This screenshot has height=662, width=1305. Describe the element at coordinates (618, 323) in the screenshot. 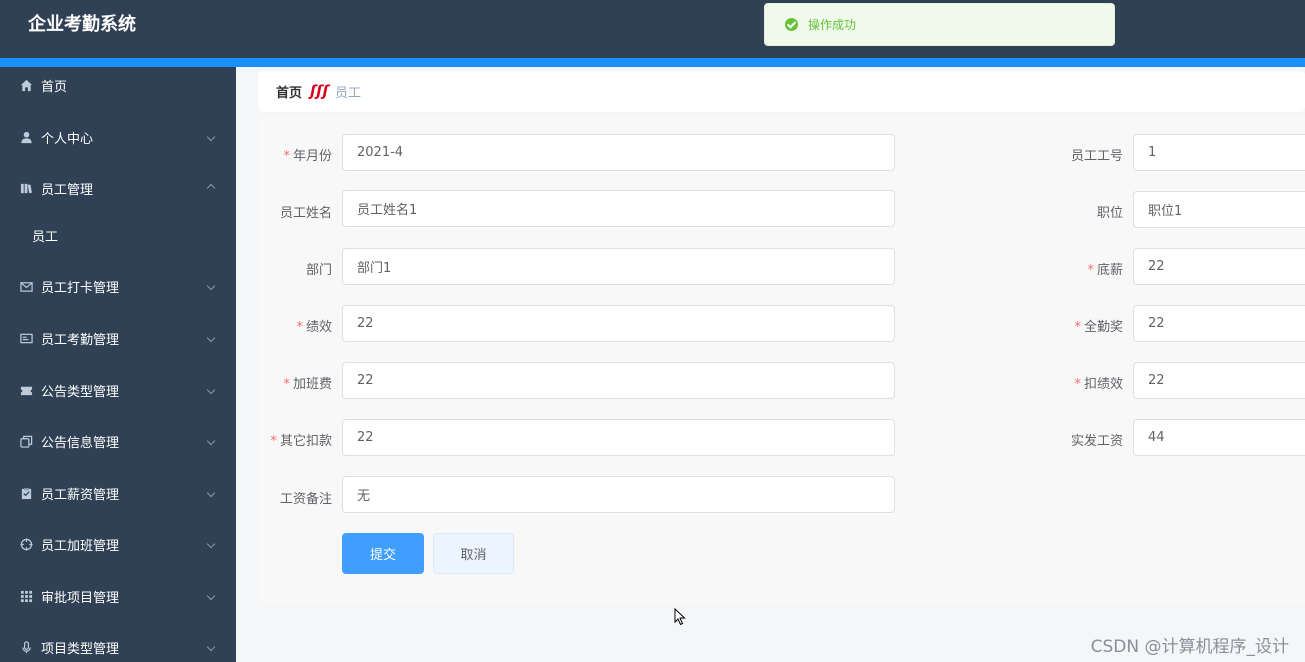

I see `performance-input: 22` at that location.